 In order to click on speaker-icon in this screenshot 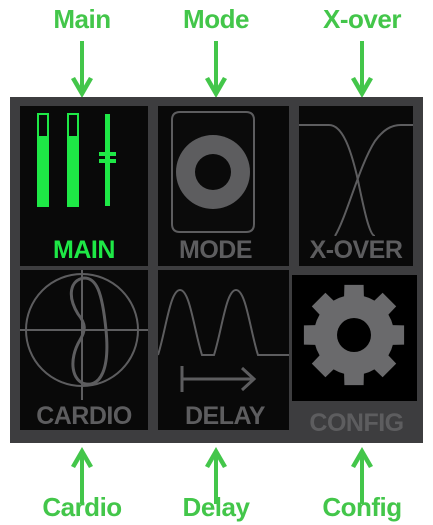, I will do `click(213, 172)`.